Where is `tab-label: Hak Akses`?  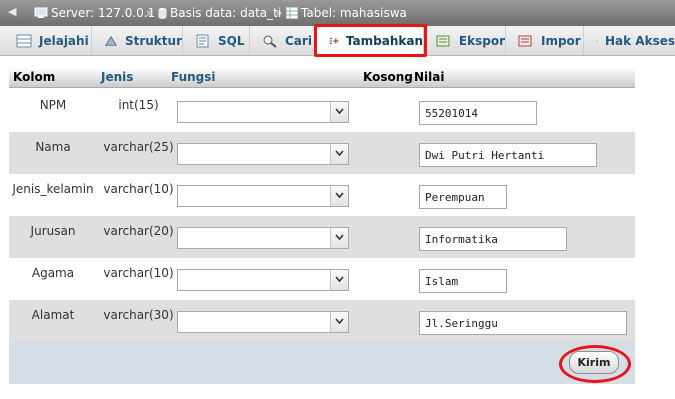
tab-label: Hak Akses is located at coordinates (640, 40).